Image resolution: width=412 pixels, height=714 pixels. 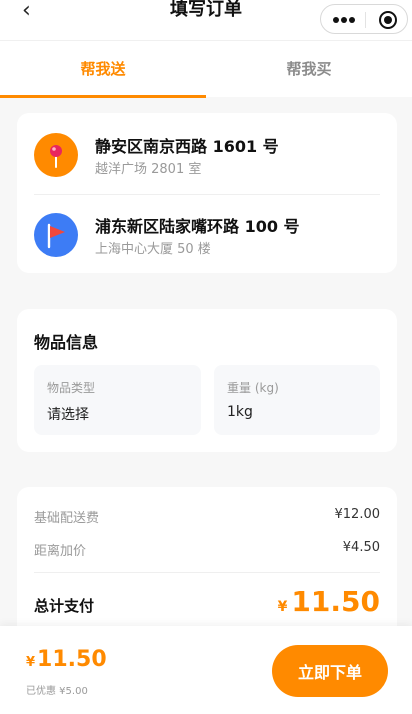 I want to click on capsule-divider, so click(x=365, y=20).